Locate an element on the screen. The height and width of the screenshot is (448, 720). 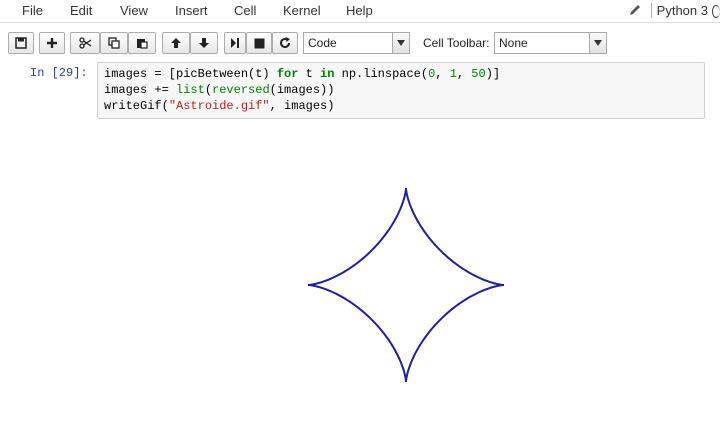
interrupt-button is located at coordinates (259, 43).